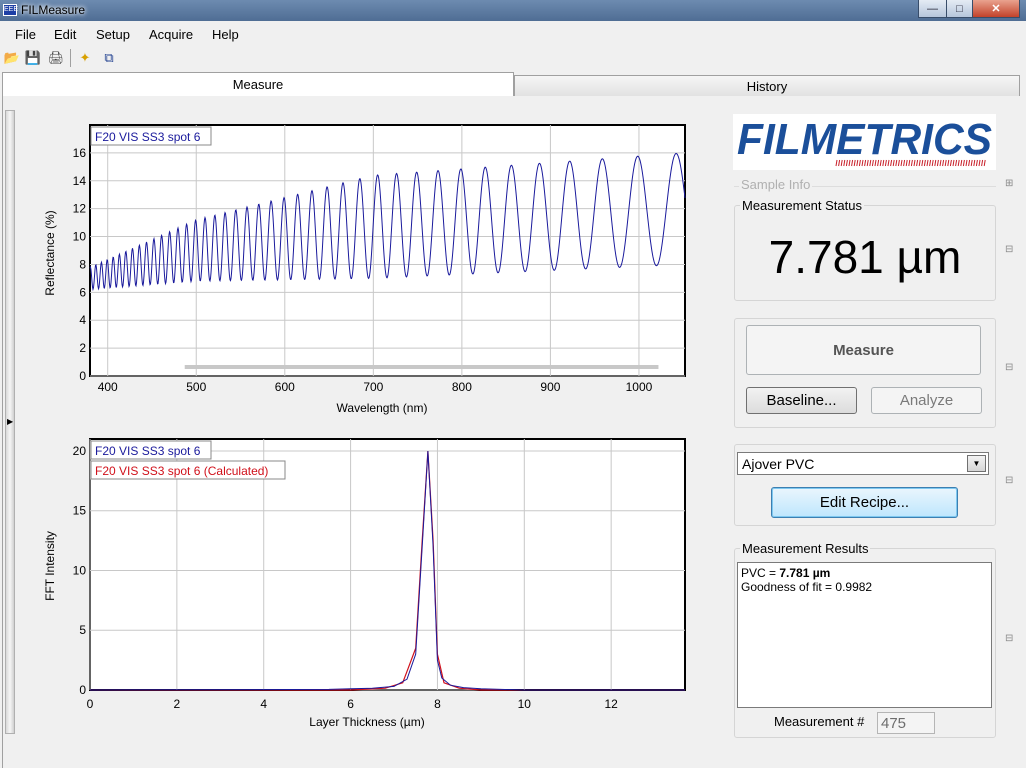 Image resolution: width=1026 pixels, height=768 pixels. I want to click on fft-y-tick-label: 10, so click(80, 570).